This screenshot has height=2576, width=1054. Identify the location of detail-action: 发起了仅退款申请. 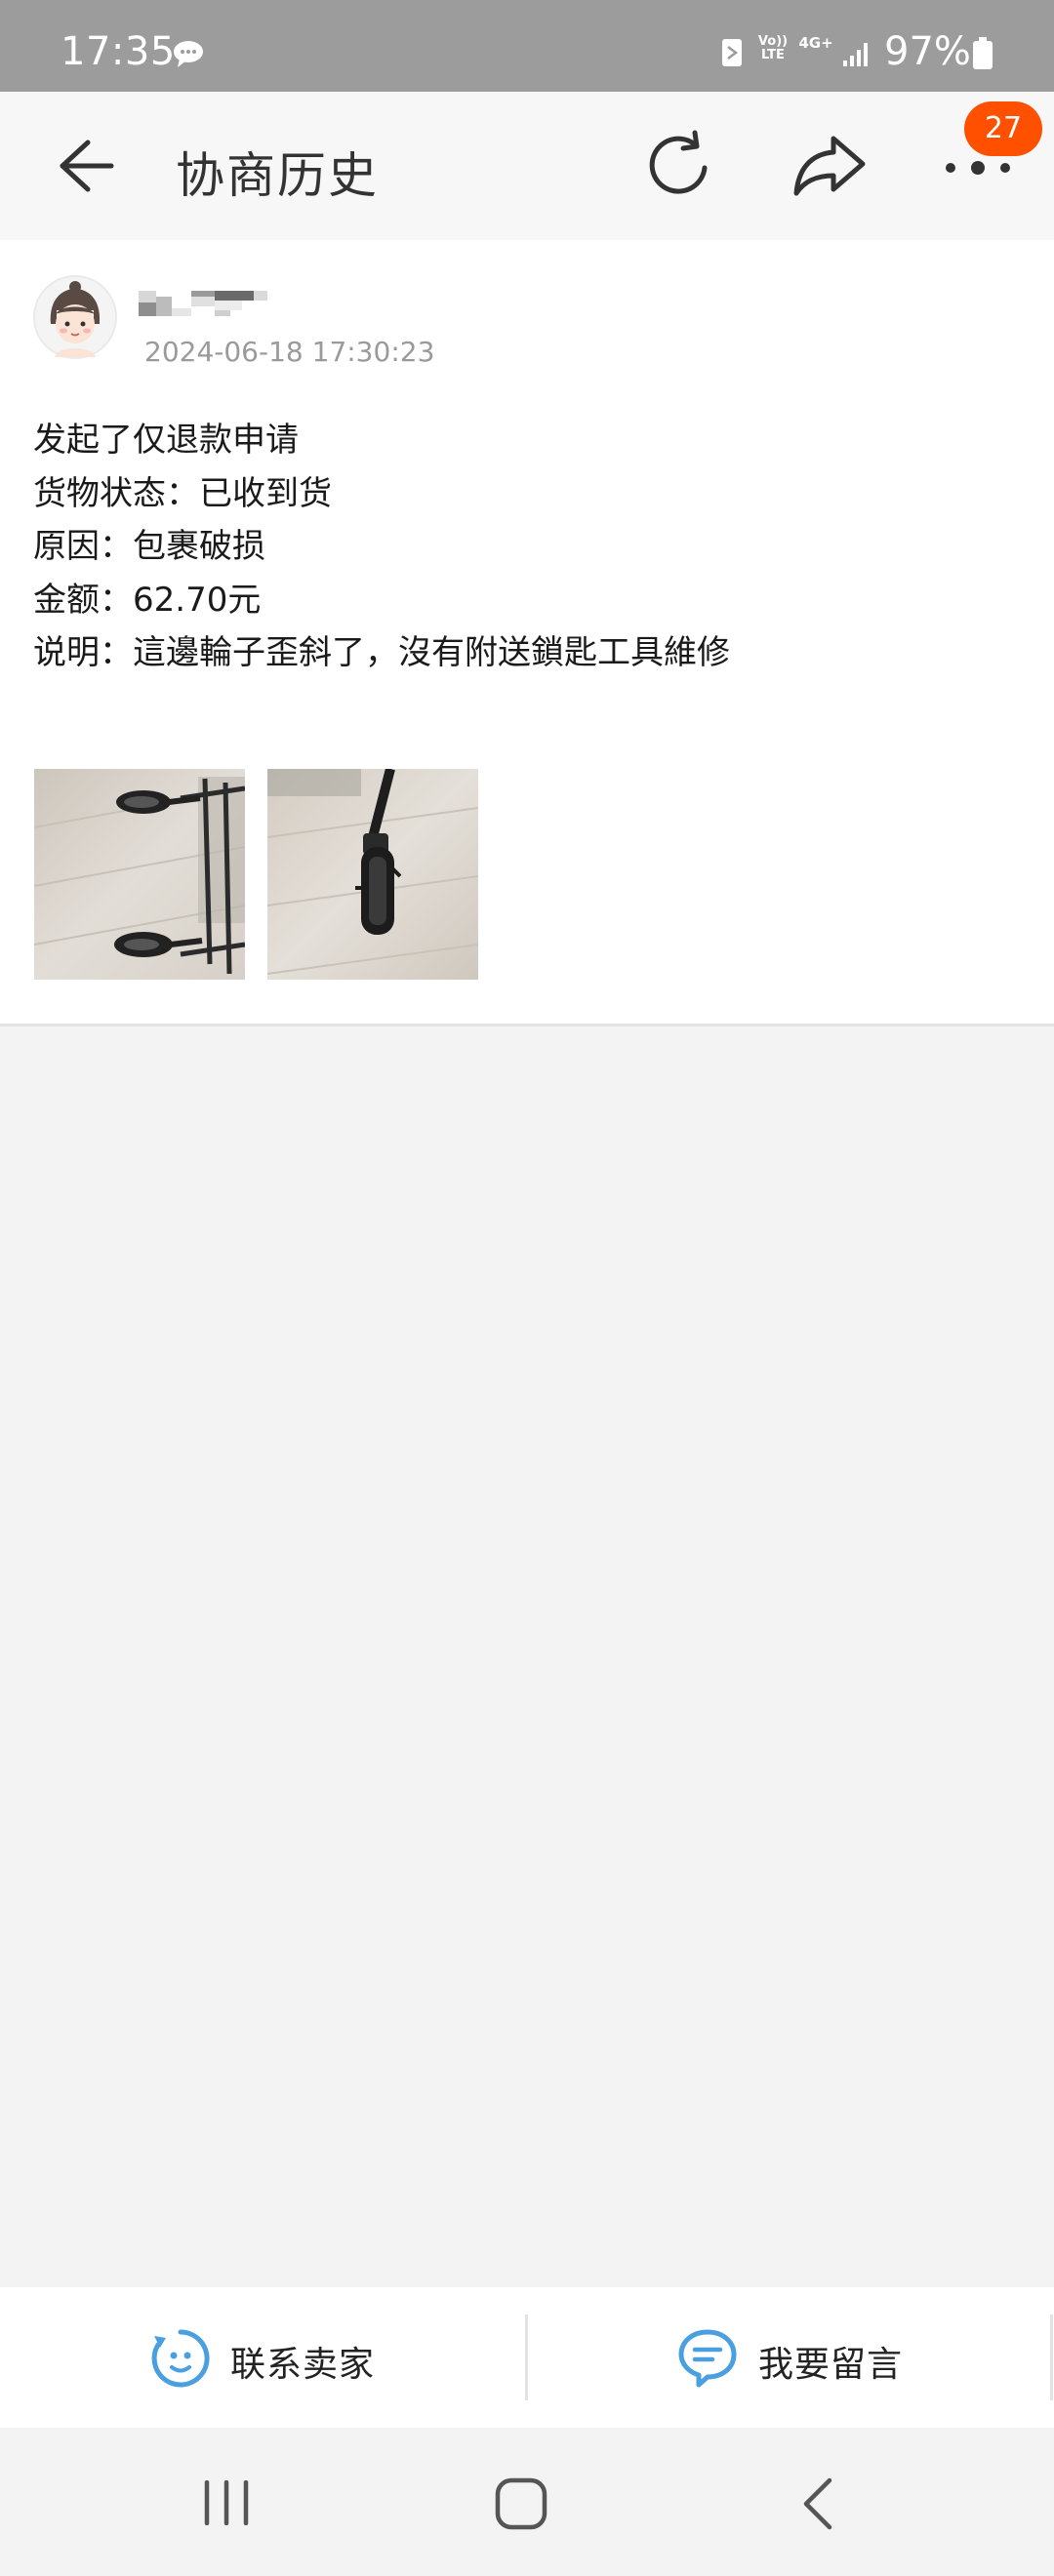
(166, 440).